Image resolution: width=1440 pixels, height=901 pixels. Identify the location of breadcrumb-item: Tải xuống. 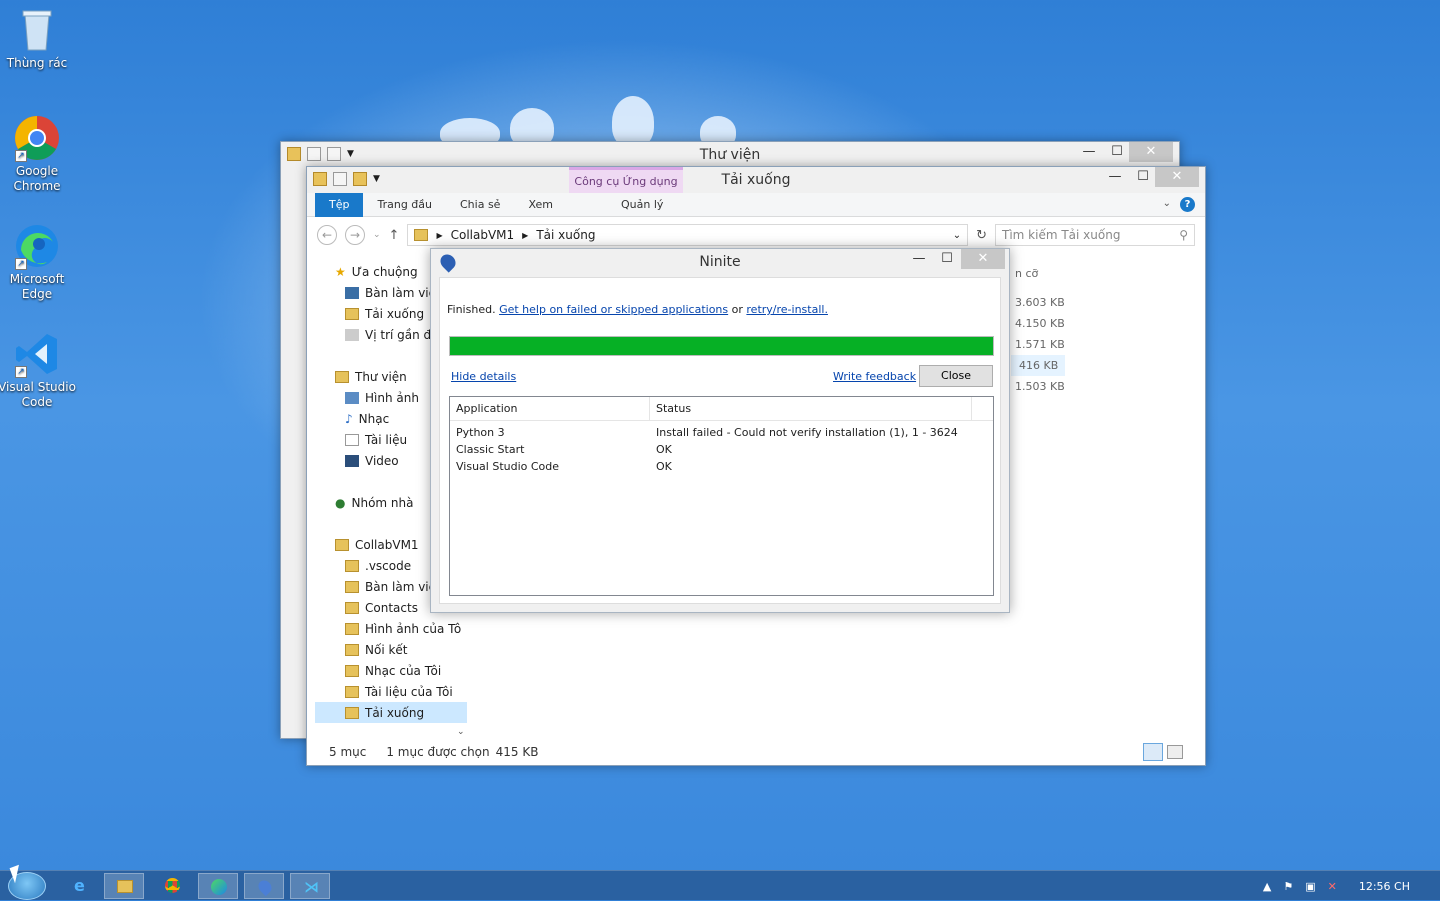
(565, 235).